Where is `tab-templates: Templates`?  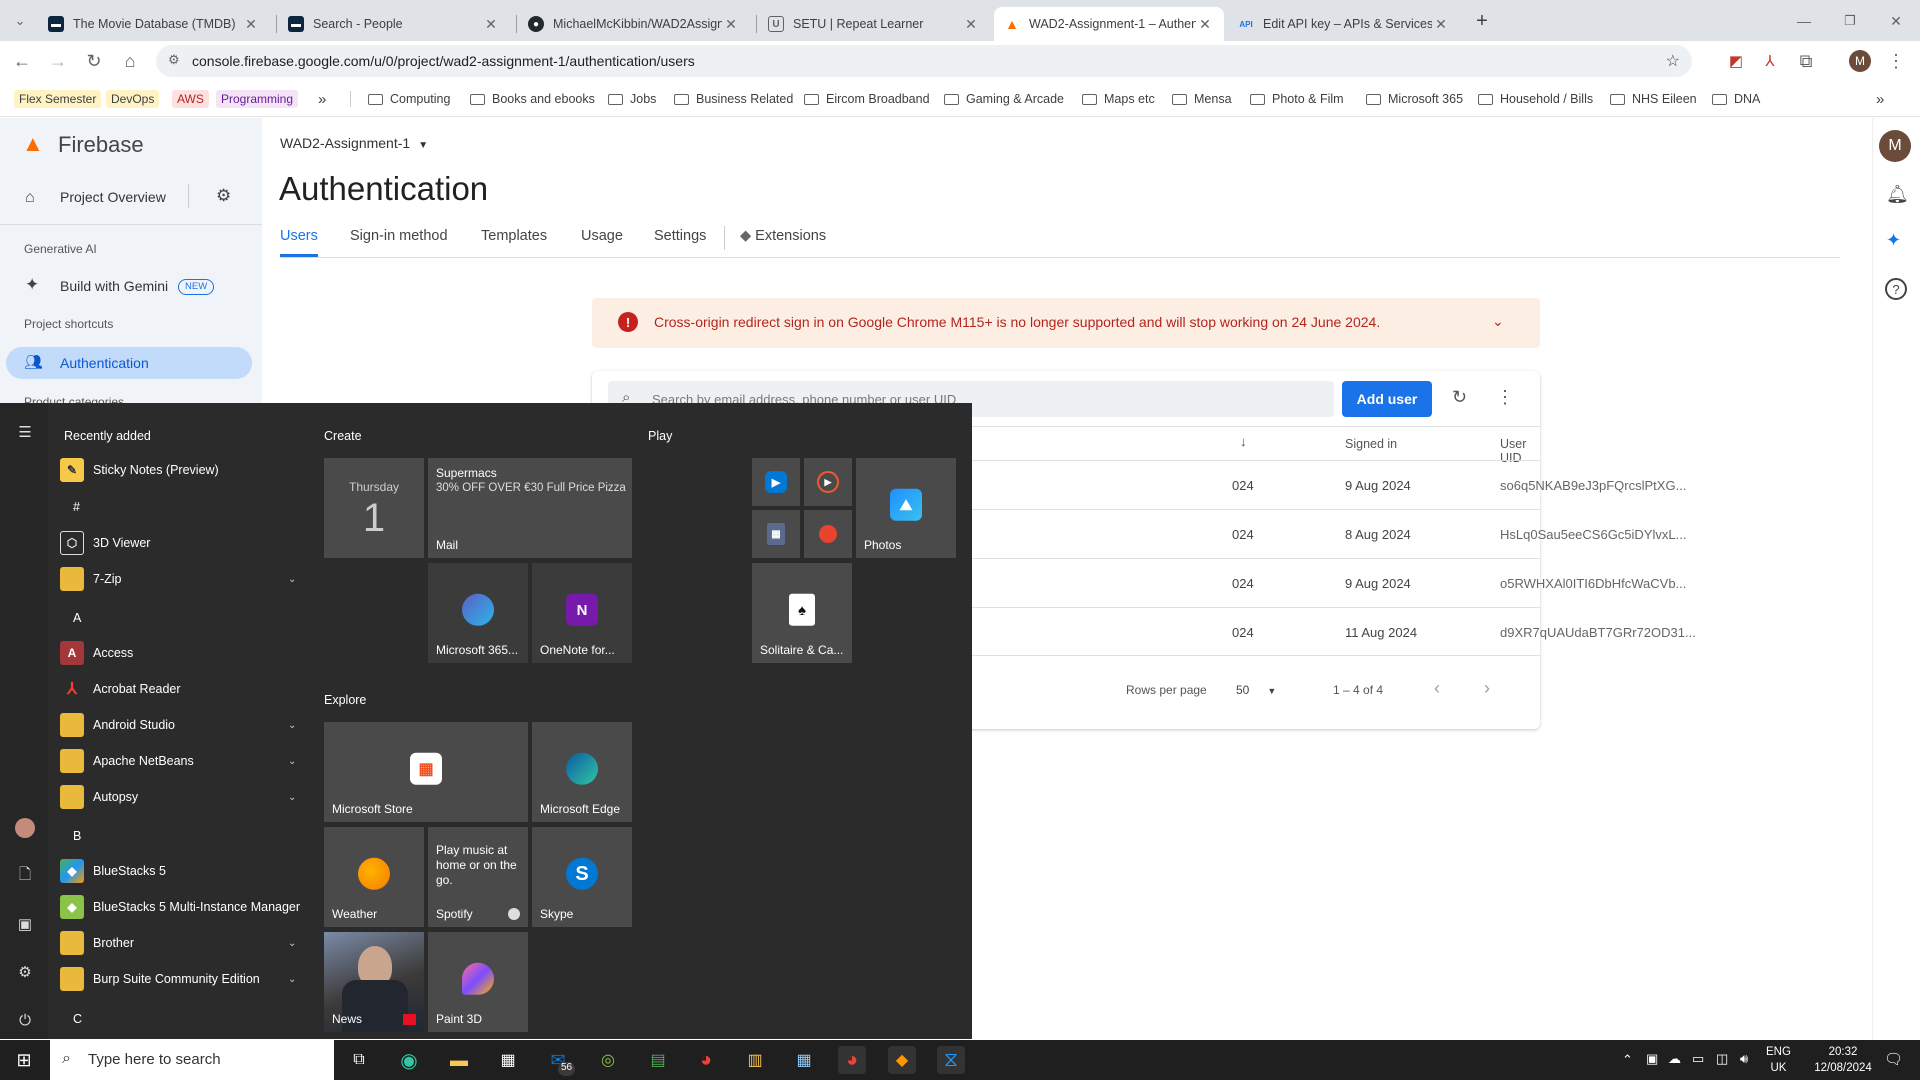 tab-templates: Templates is located at coordinates (514, 236).